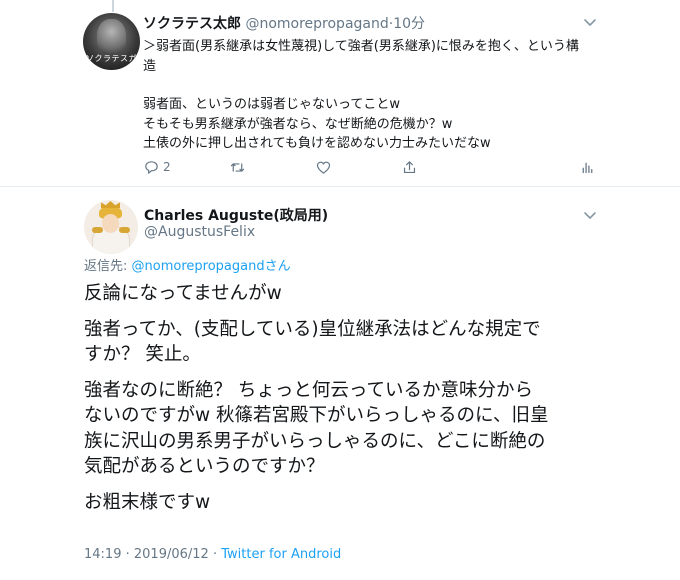  Describe the element at coordinates (317, 143) in the screenshot. I see `body-line: 土俵の外に押し出されても負けを認めない力士みたいだなw` at that location.